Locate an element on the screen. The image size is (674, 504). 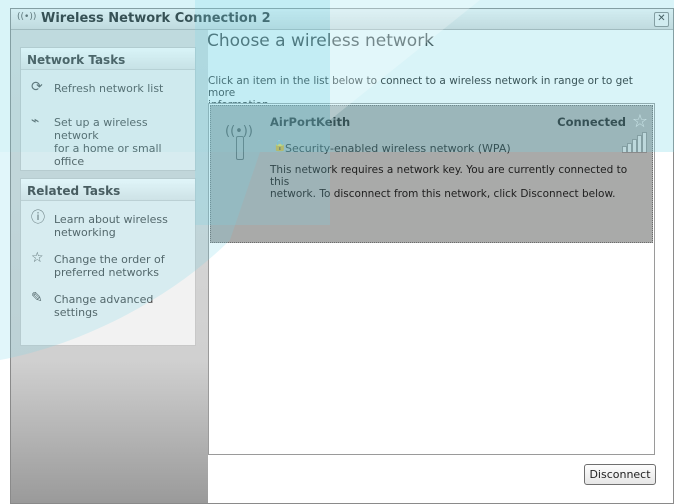
disconnect-button: Disconnect is located at coordinates (620, 474).